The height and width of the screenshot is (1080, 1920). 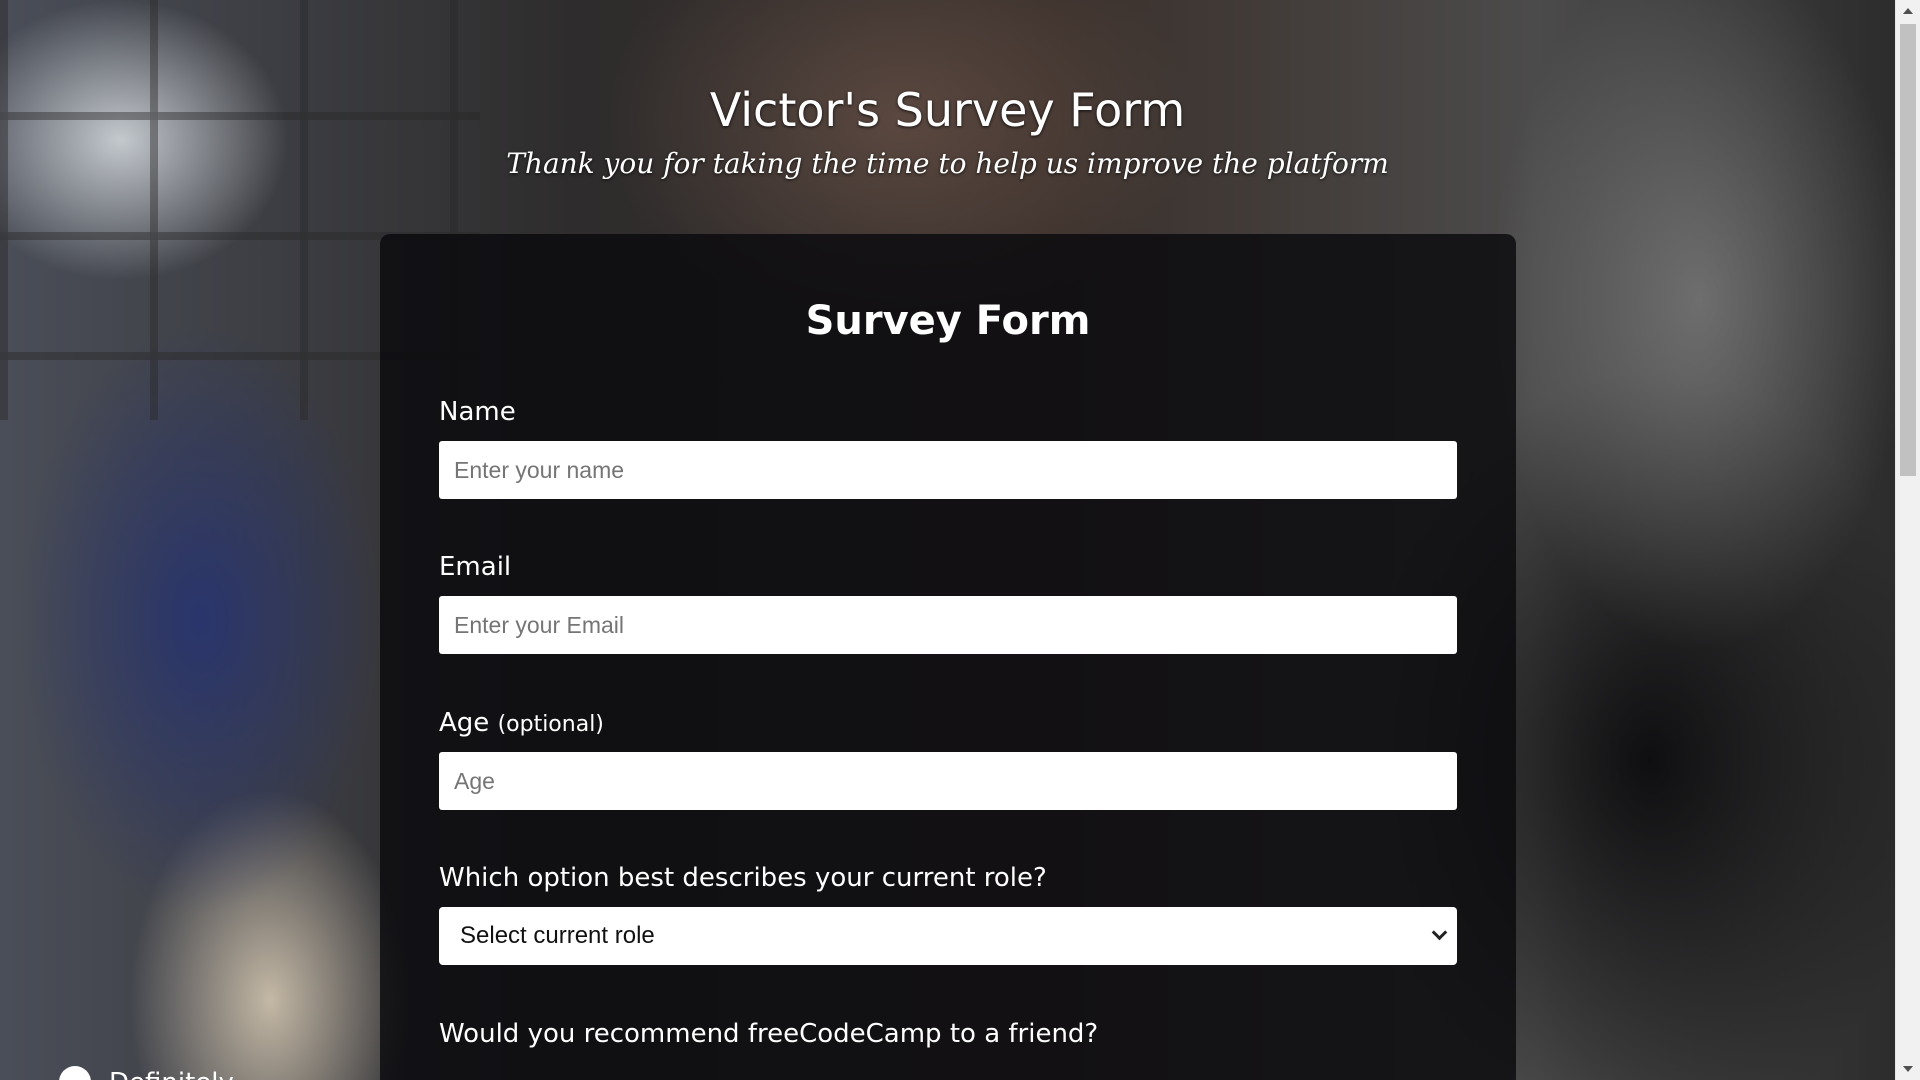 What do you see at coordinates (1908, 250) in the screenshot?
I see `scrollbar-thumb` at bounding box center [1908, 250].